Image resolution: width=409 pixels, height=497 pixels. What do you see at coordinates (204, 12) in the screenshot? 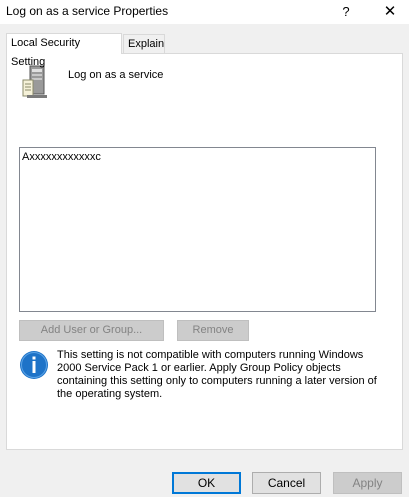
I see `title-bar: Log on as a service Properties ? ✕` at bounding box center [204, 12].